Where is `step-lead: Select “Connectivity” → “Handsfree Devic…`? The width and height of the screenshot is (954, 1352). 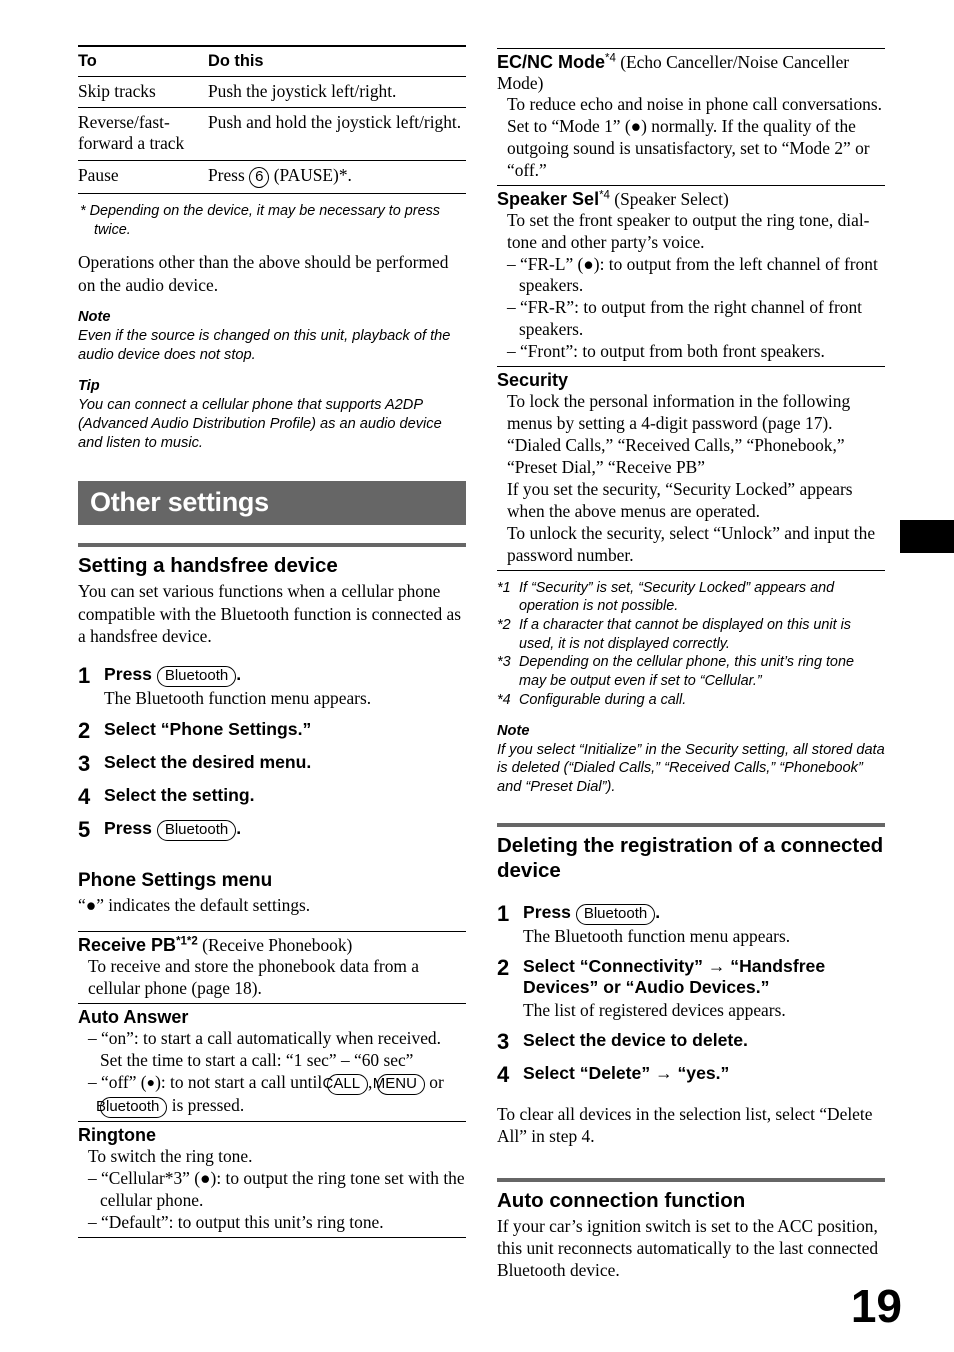
step-lead: Select “Connectivity” → “Handsfree Devic… is located at coordinates (674, 977).